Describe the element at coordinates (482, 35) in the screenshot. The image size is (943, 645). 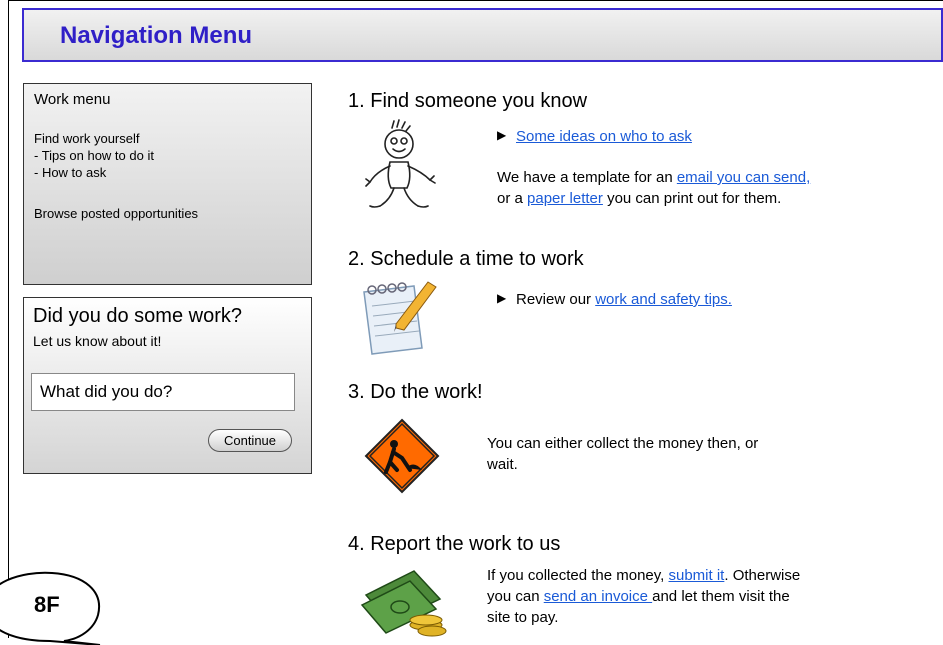
I see `navigation-bar: Navigation Menu` at that location.